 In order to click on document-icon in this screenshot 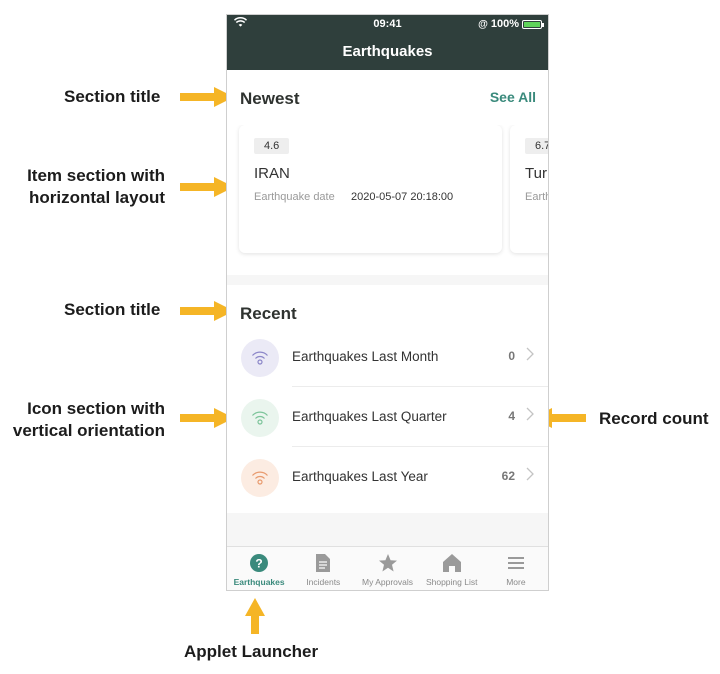, I will do `click(323, 563)`.